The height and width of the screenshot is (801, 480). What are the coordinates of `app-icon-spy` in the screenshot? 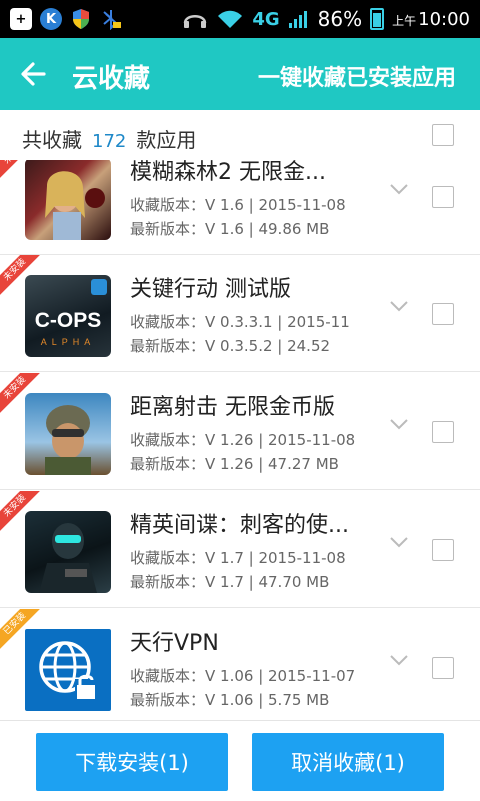 It's located at (68, 552).